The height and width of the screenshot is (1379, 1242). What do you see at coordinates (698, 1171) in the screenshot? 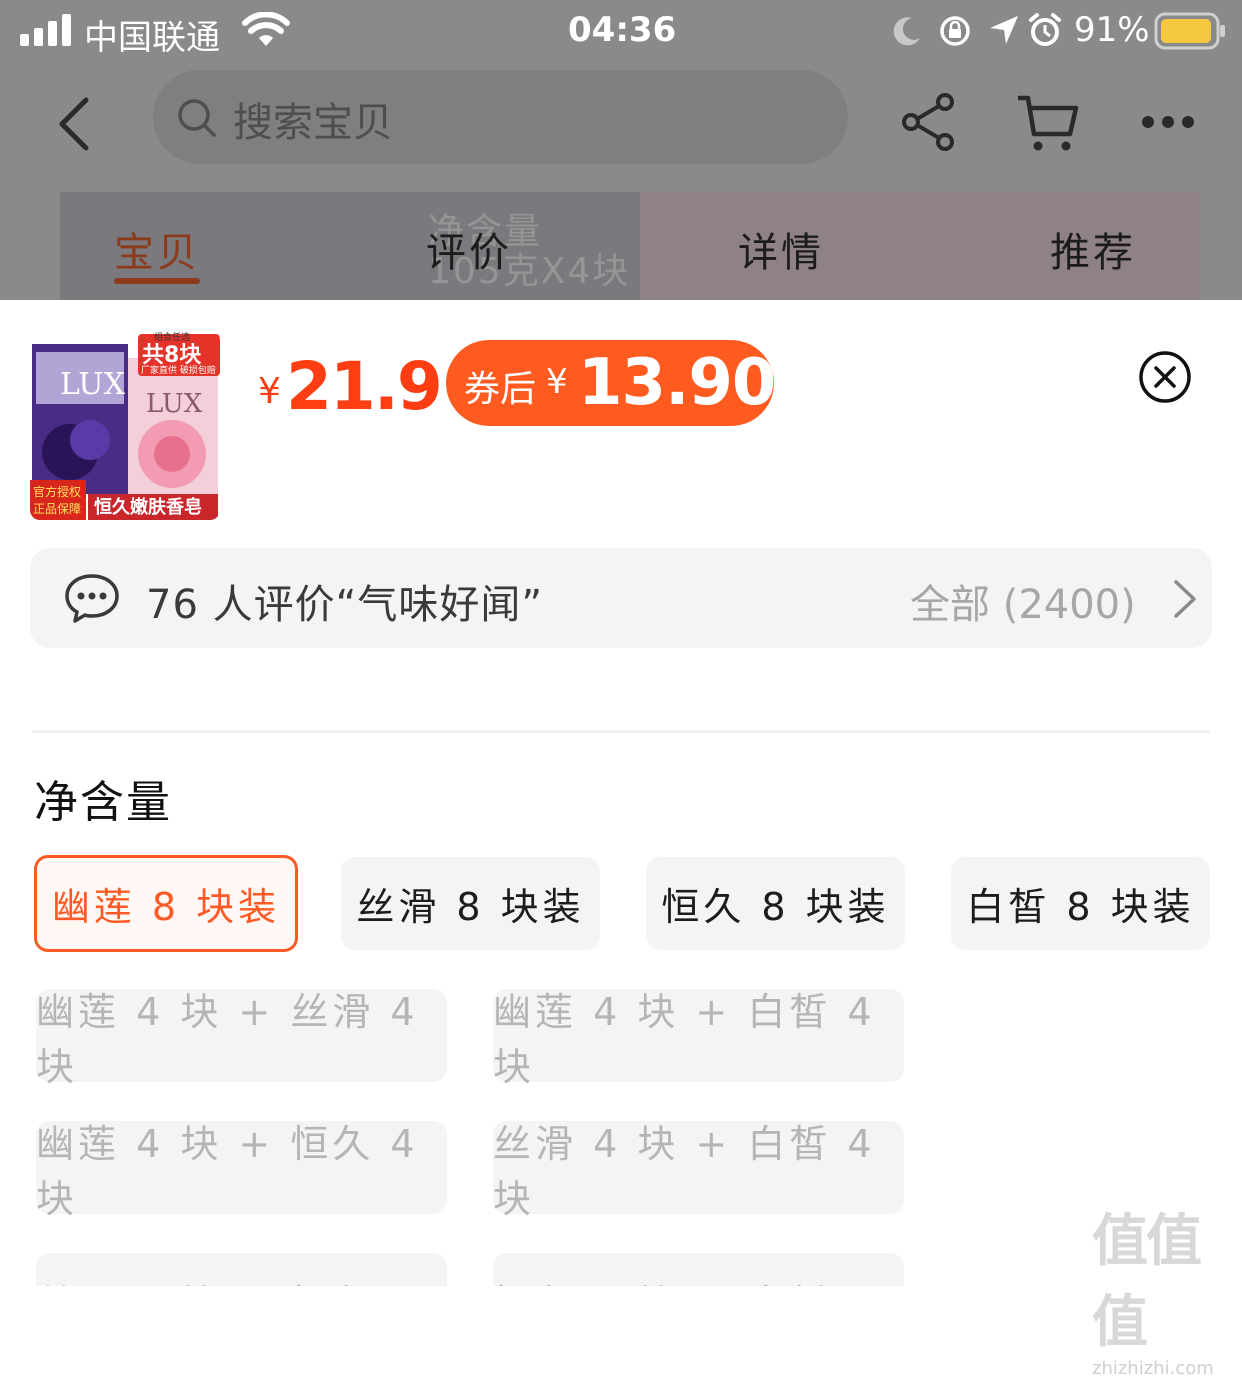
I see `sku-option-sihua4-baixi4: 丝滑 4 块 + 白皙 4 块` at bounding box center [698, 1171].